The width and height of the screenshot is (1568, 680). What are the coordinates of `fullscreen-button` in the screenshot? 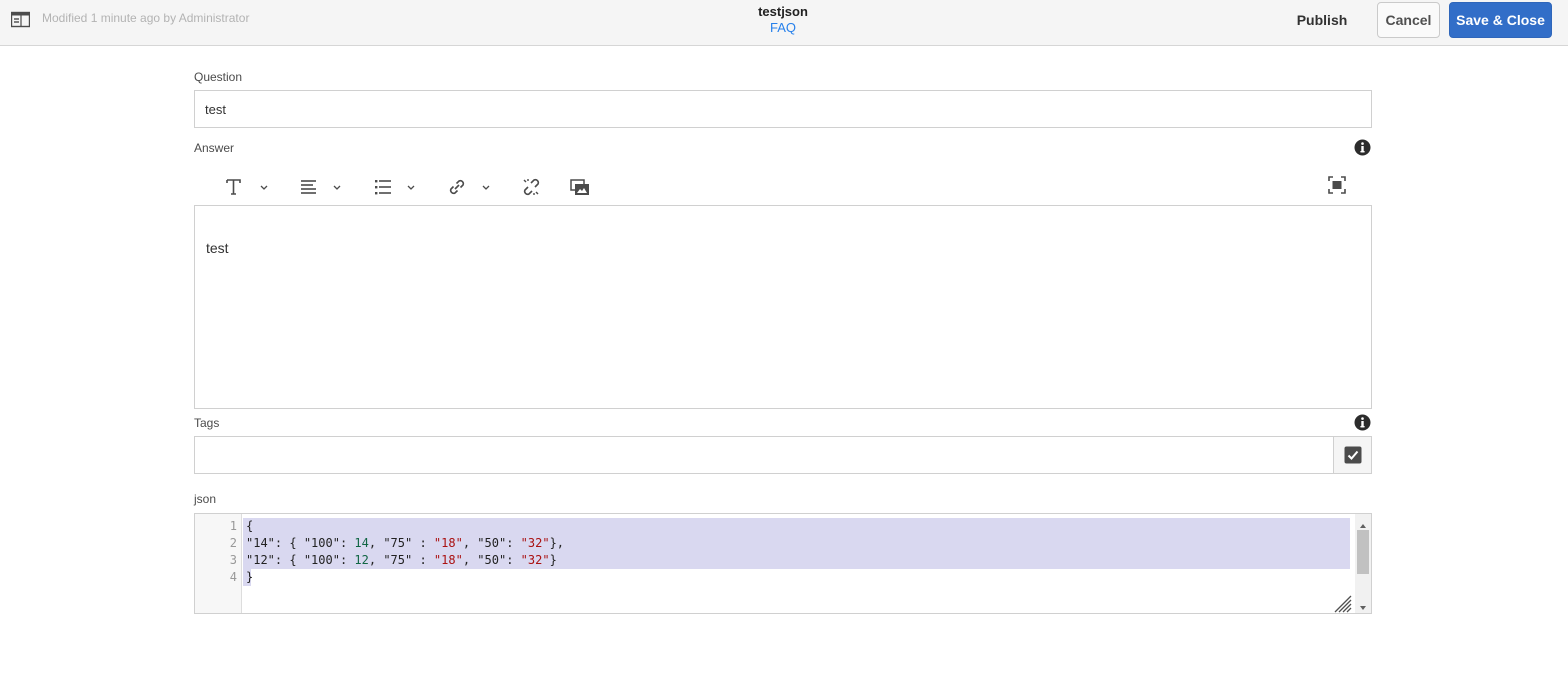 It's located at (1337, 185).